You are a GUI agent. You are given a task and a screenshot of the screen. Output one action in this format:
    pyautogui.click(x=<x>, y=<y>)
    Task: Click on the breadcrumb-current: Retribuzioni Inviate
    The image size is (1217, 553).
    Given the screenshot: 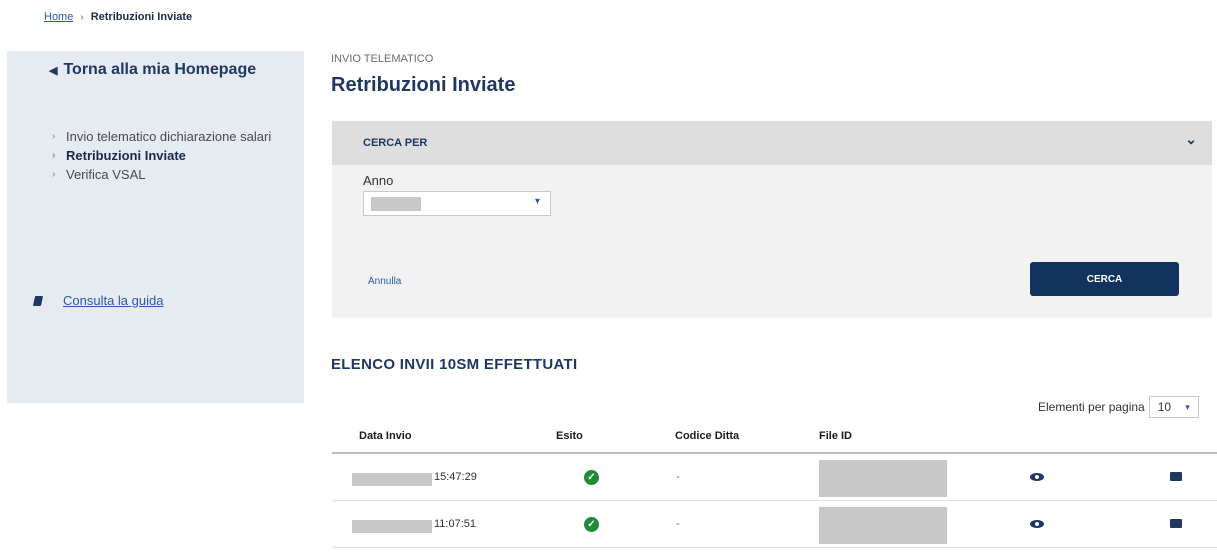 What is the action you would take?
    pyautogui.click(x=141, y=17)
    